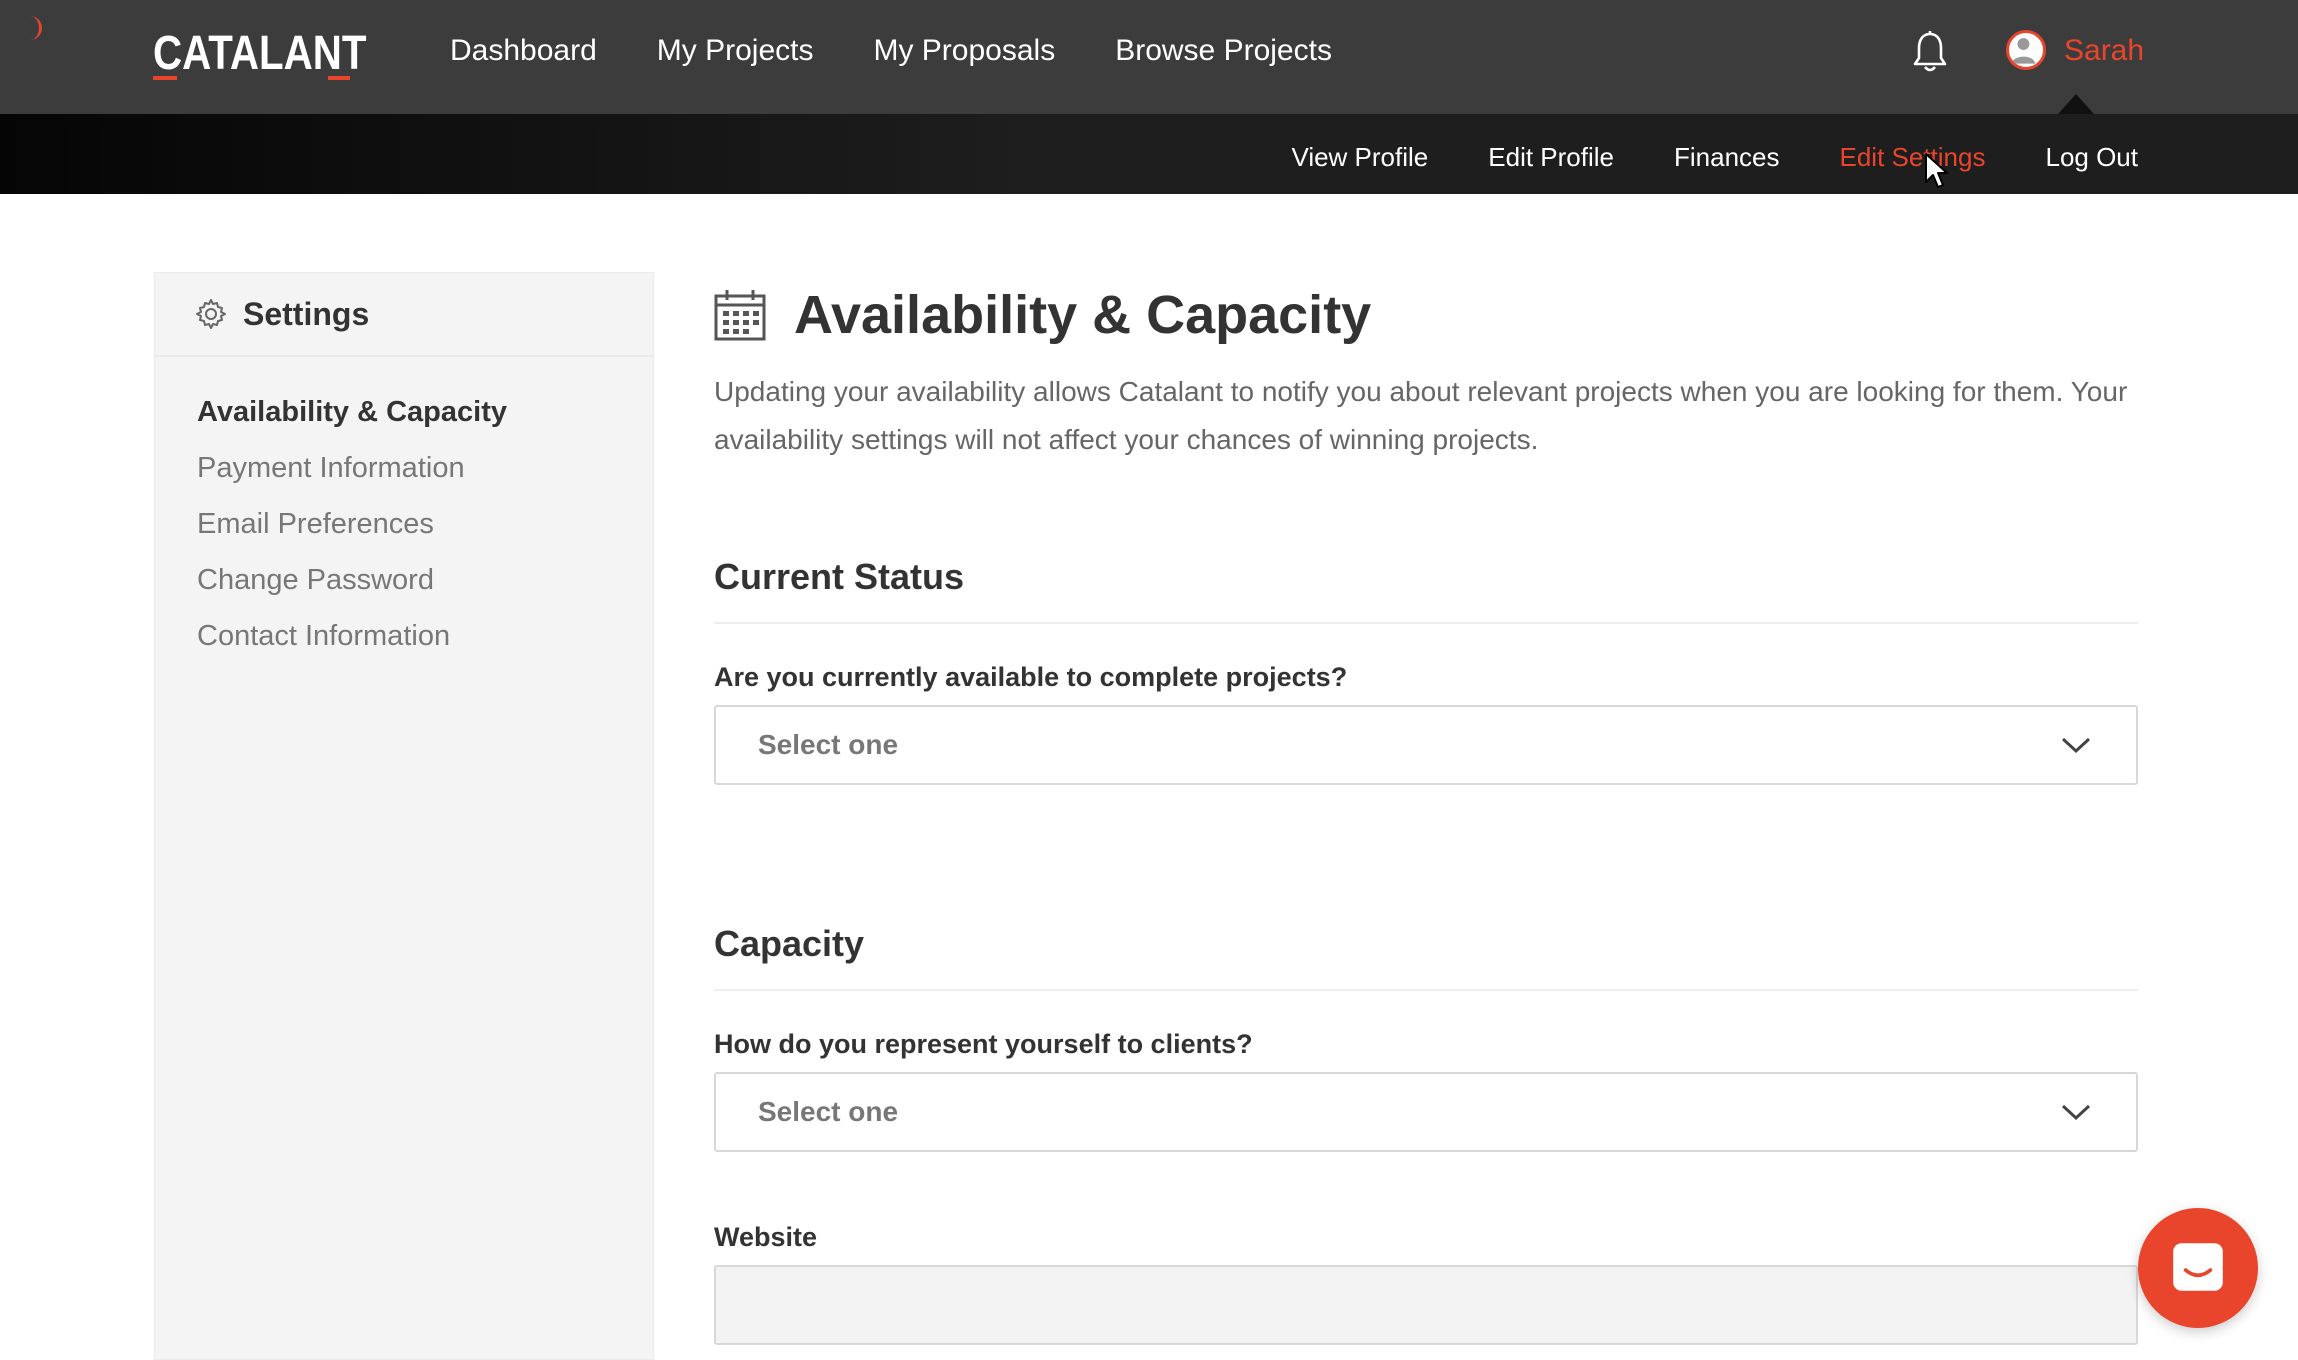  I want to click on representation-select: Select one, so click(1426, 1112).